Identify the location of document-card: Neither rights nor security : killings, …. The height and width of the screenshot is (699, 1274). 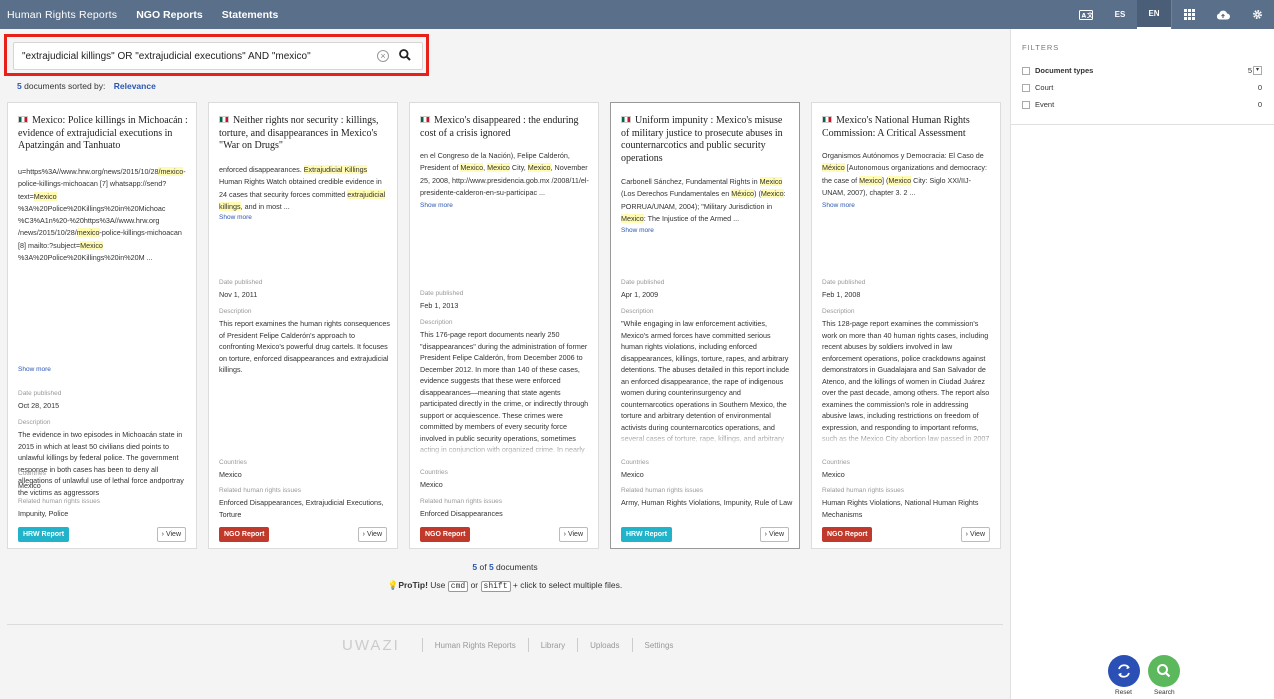
(303, 325).